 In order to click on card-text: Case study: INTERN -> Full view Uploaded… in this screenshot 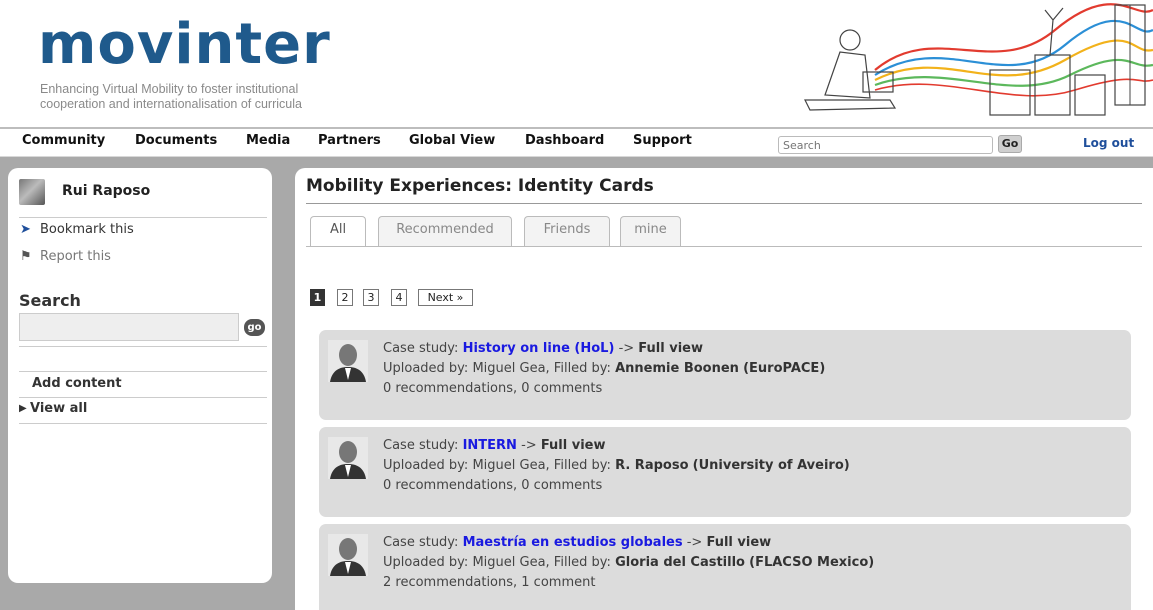, I will do `click(616, 466)`.